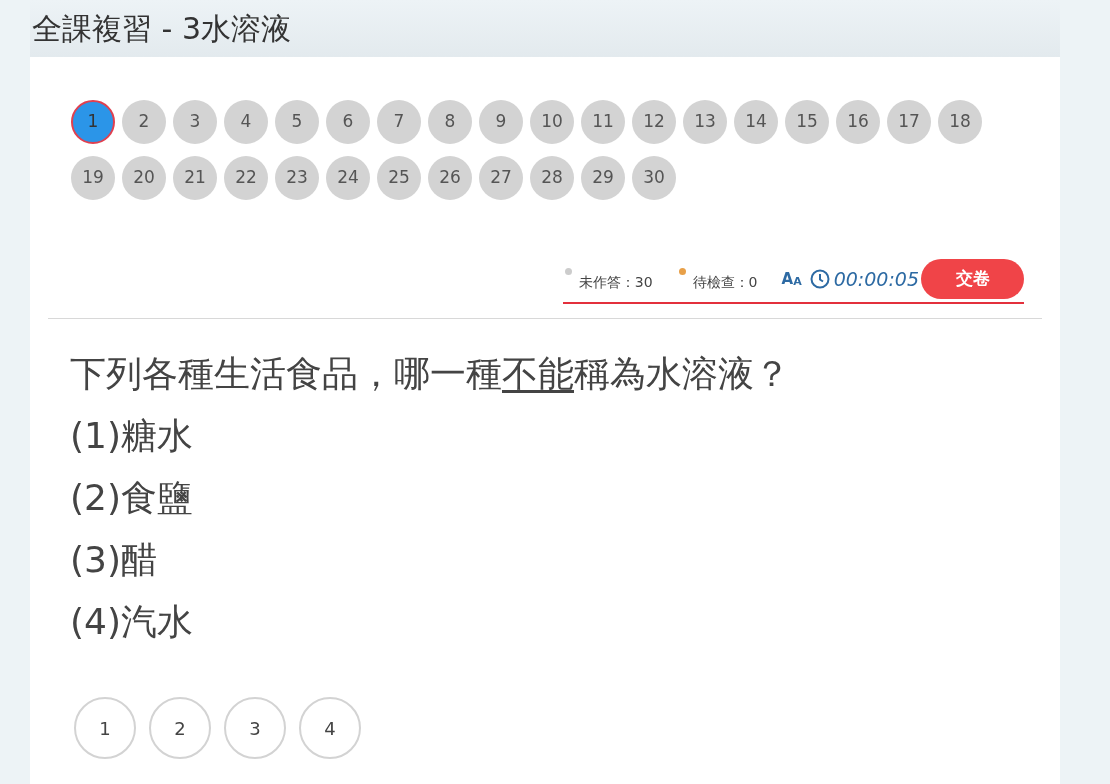  What do you see at coordinates (960, 122) in the screenshot?
I see `question-number: 18` at bounding box center [960, 122].